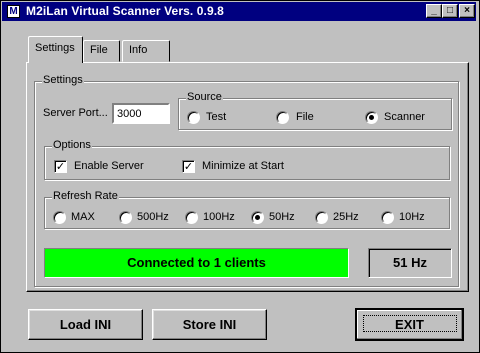 The image size is (480, 353). Describe the element at coordinates (321, 217) in the screenshot. I see `rate-25hz-radio` at that location.